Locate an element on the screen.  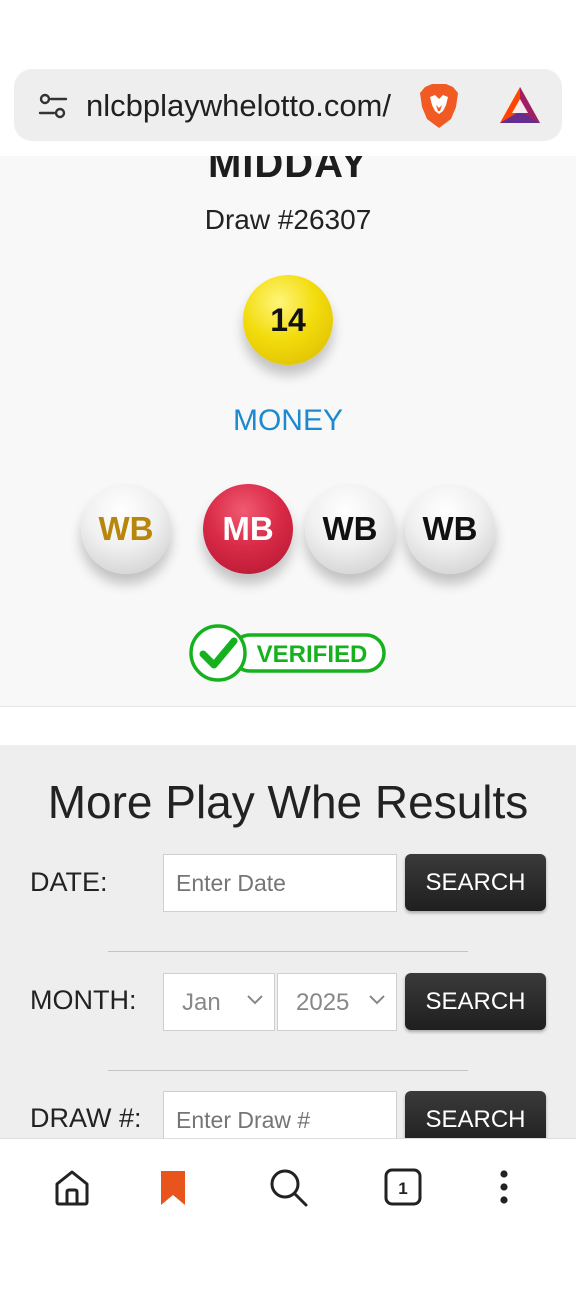
brave-lion-icon is located at coordinates (439, 106).